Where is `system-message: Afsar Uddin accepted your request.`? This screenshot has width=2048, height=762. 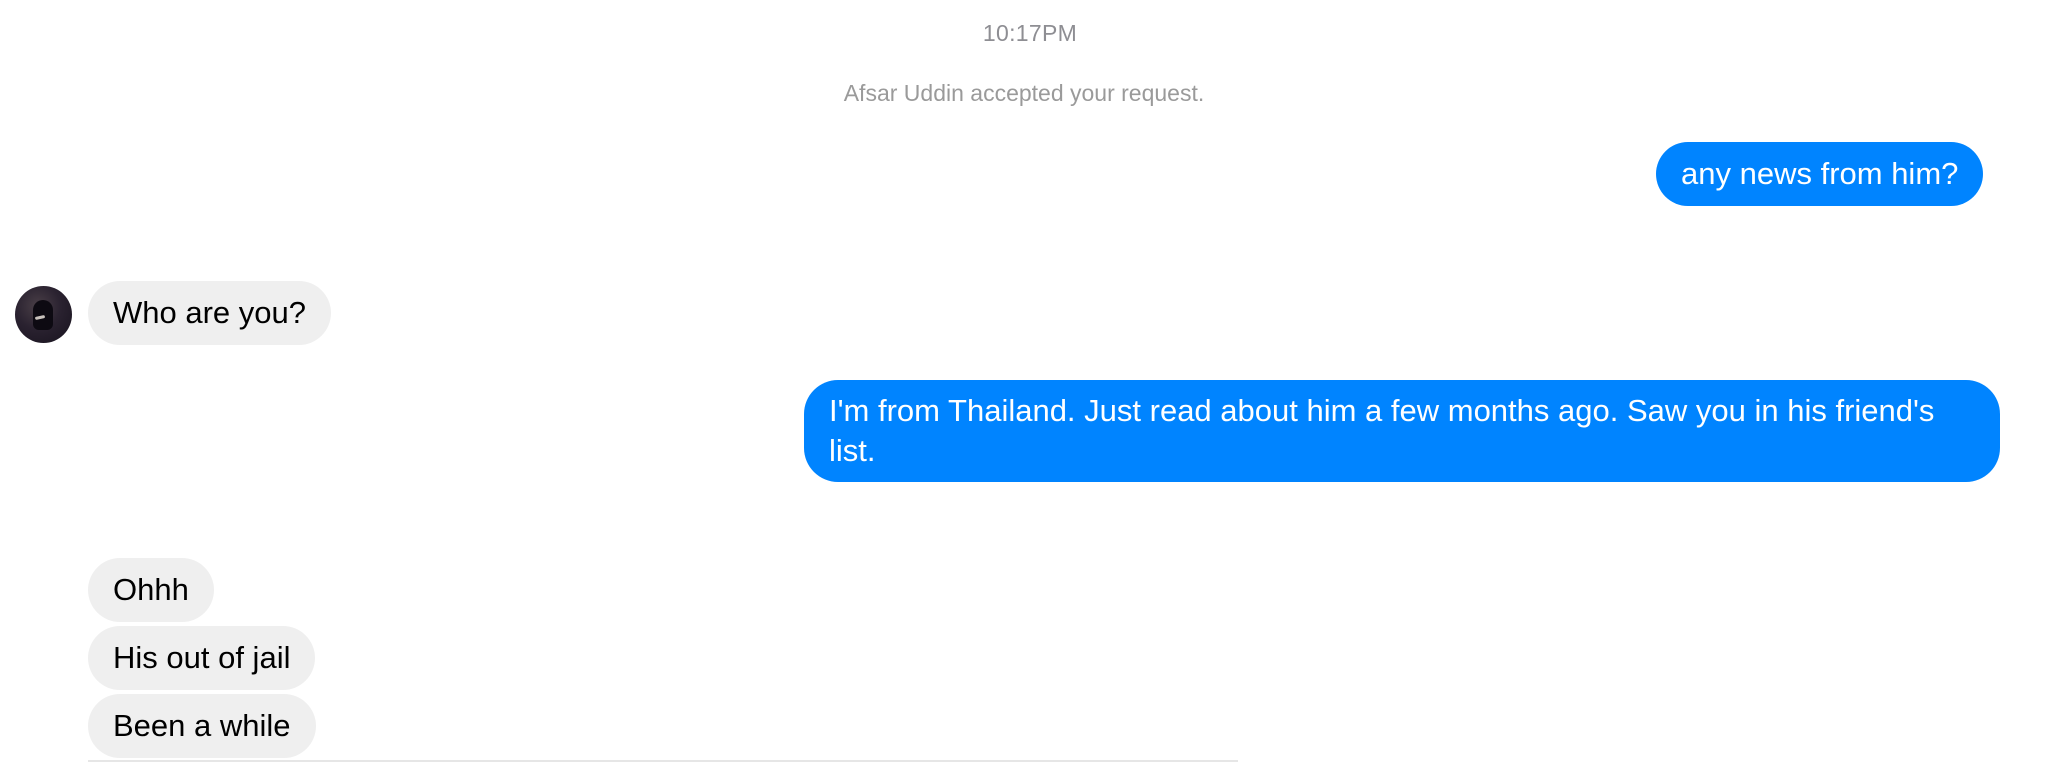 system-message: Afsar Uddin accepted your request. is located at coordinates (1024, 93).